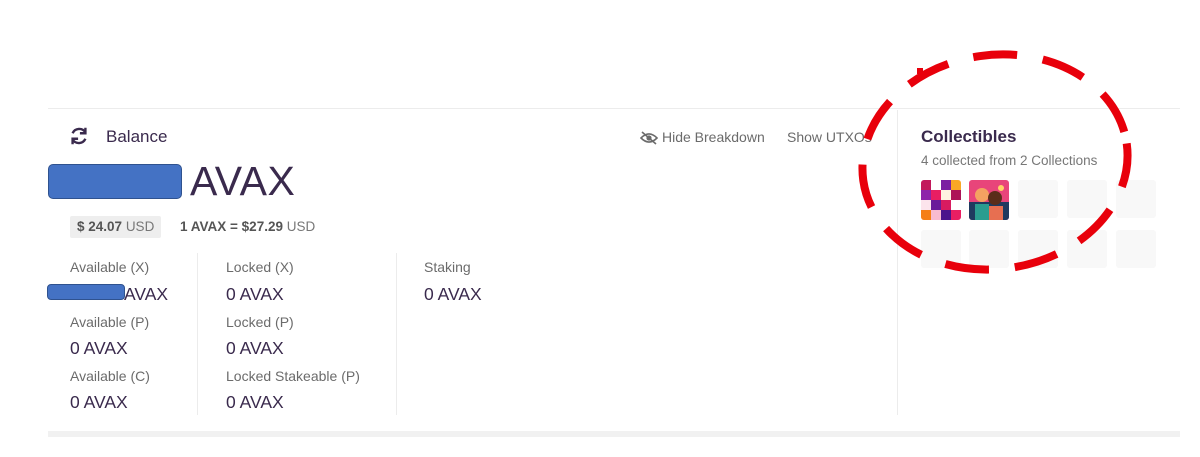 The image size is (1200, 457). I want to click on usd-balance-unit: USD, so click(140, 226).